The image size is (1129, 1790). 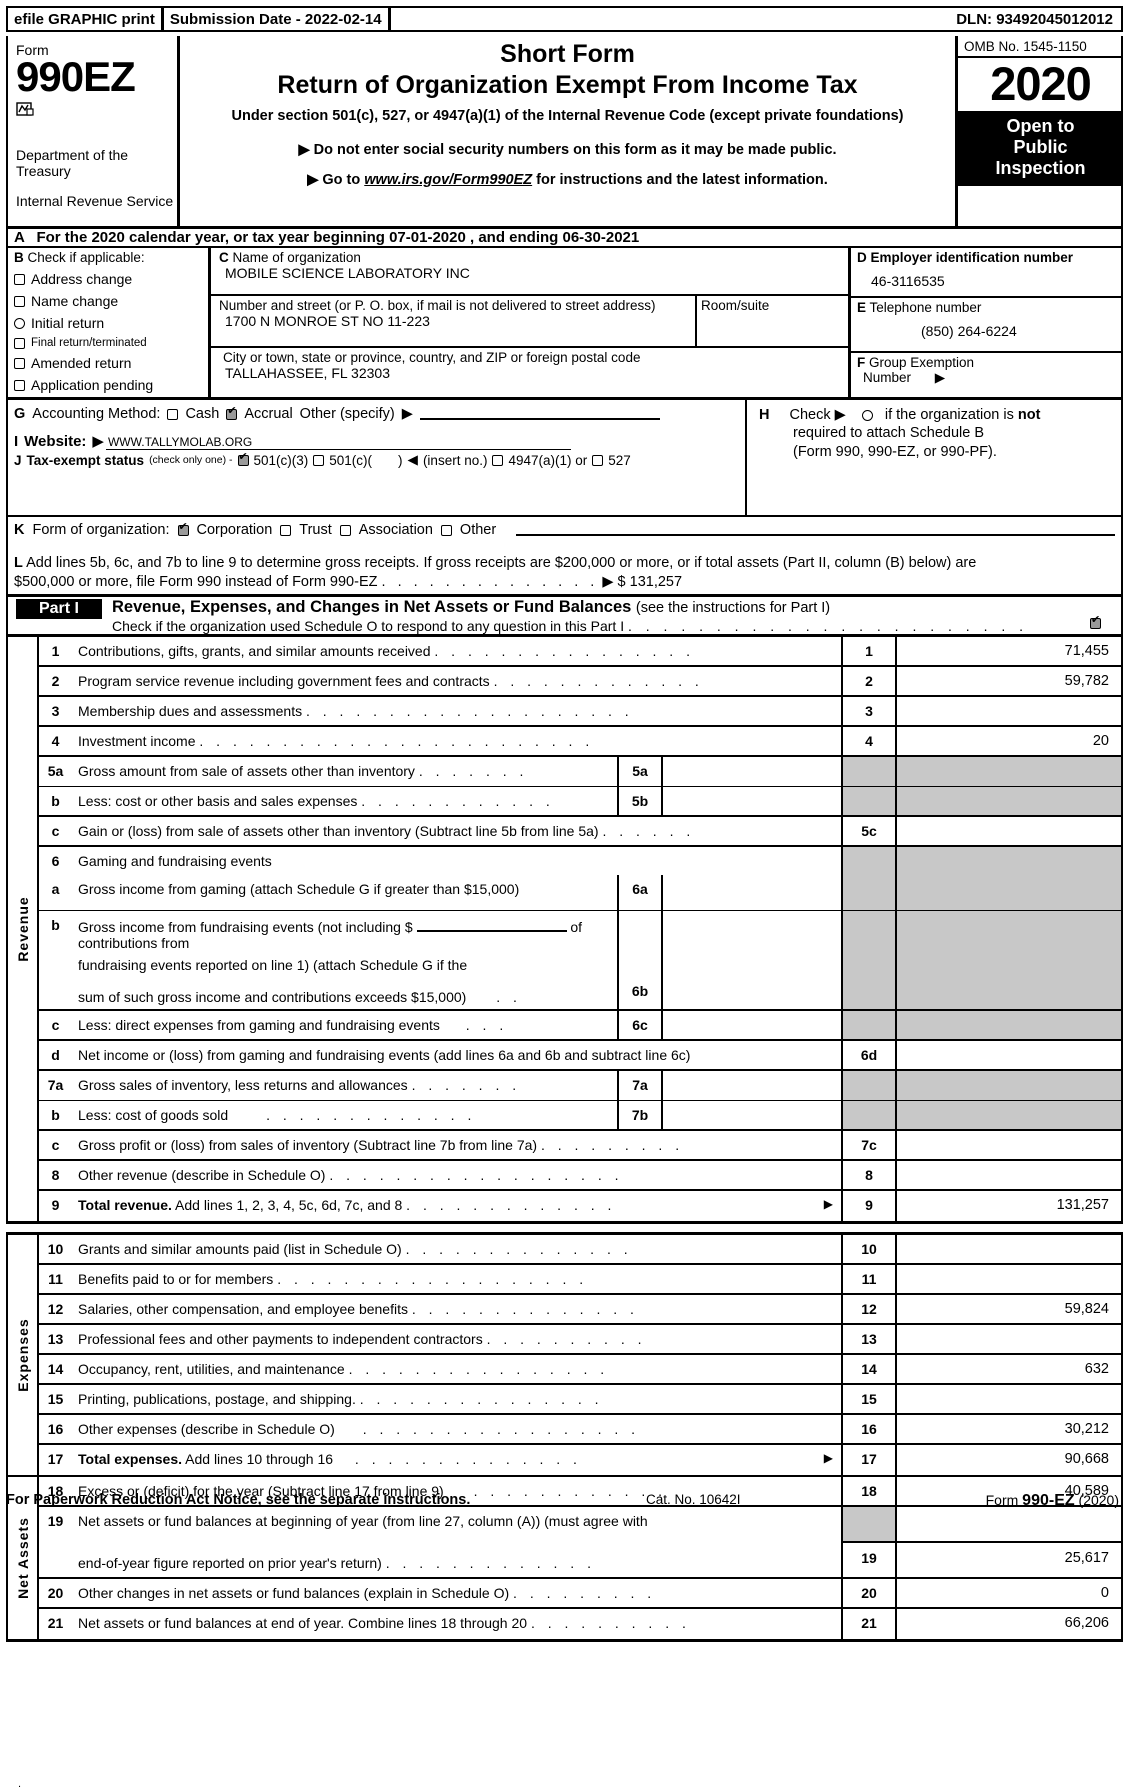 What do you see at coordinates (1009, 1309) in the screenshot?
I see `row-amount: 59,824` at bounding box center [1009, 1309].